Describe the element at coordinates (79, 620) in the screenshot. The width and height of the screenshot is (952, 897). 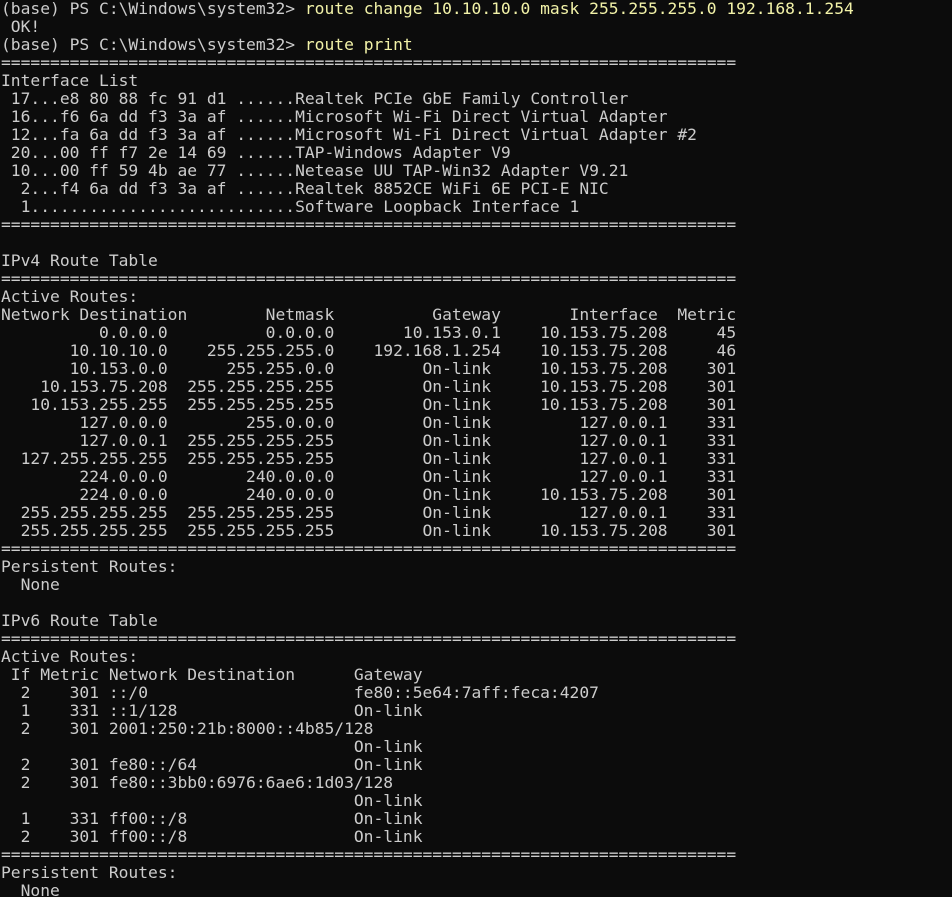
I see `ipv6-table-title: IPv6 Route Table` at that location.